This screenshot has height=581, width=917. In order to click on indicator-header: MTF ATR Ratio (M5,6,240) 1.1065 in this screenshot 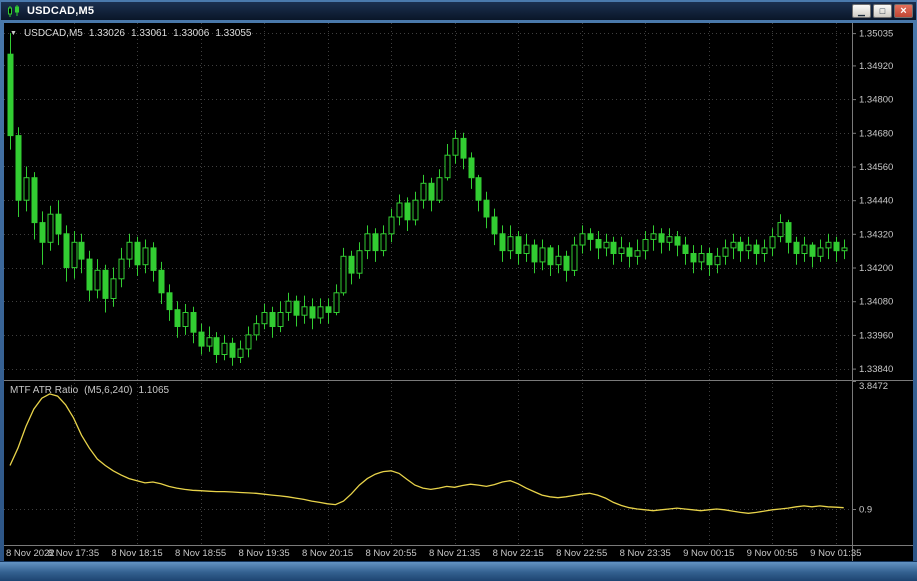, I will do `click(89, 390)`.